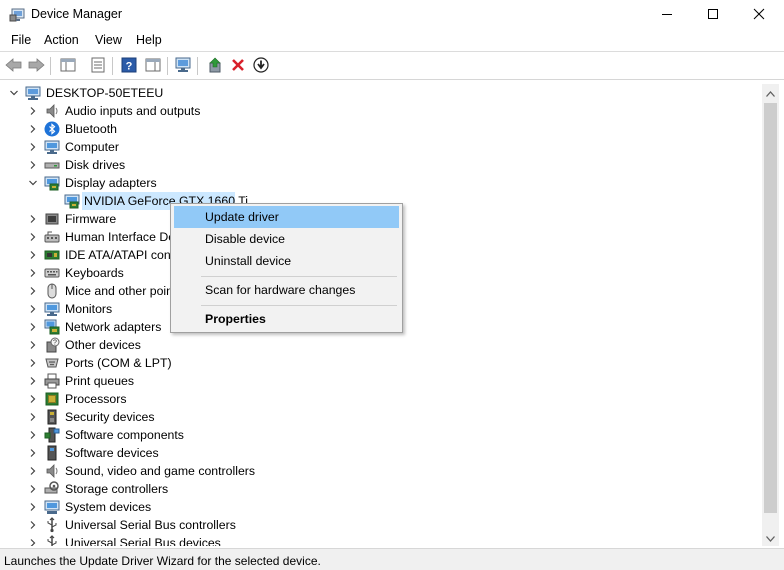 This screenshot has width=784, height=570. Describe the element at coordinates (380, 345) in the screenshot. I see `tree-category-other-devices: ? Other devices` at that location.